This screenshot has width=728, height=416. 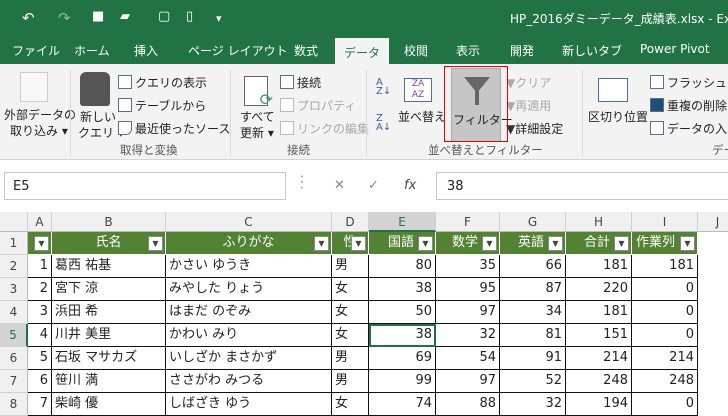 What do you see at coordinates (238, 50) in the screenshot?
I see `tab-page-layout: ページ レイアウト` at bounding box center [238, 50].